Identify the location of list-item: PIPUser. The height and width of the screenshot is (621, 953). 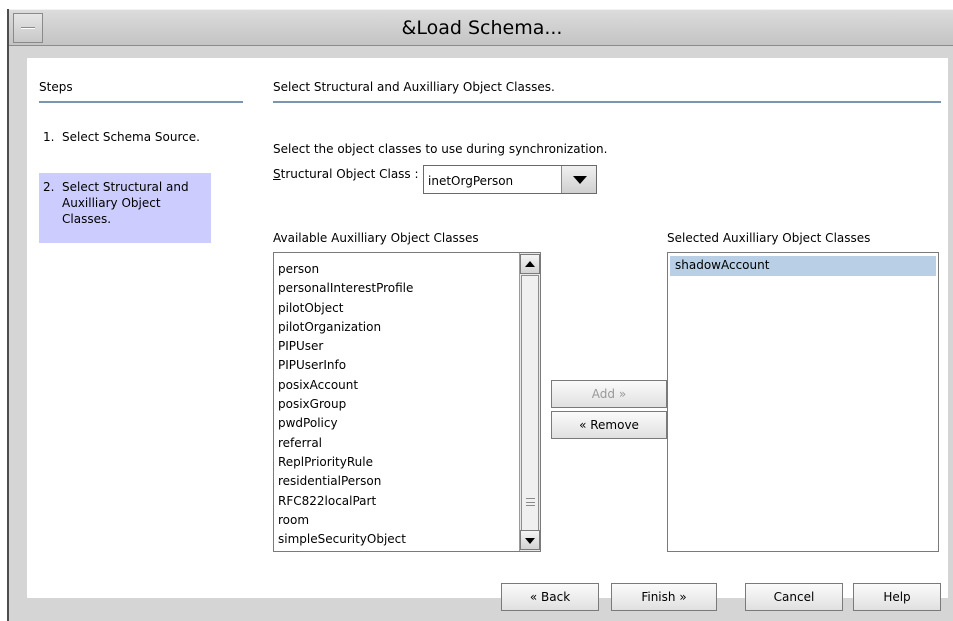
(345, 346).